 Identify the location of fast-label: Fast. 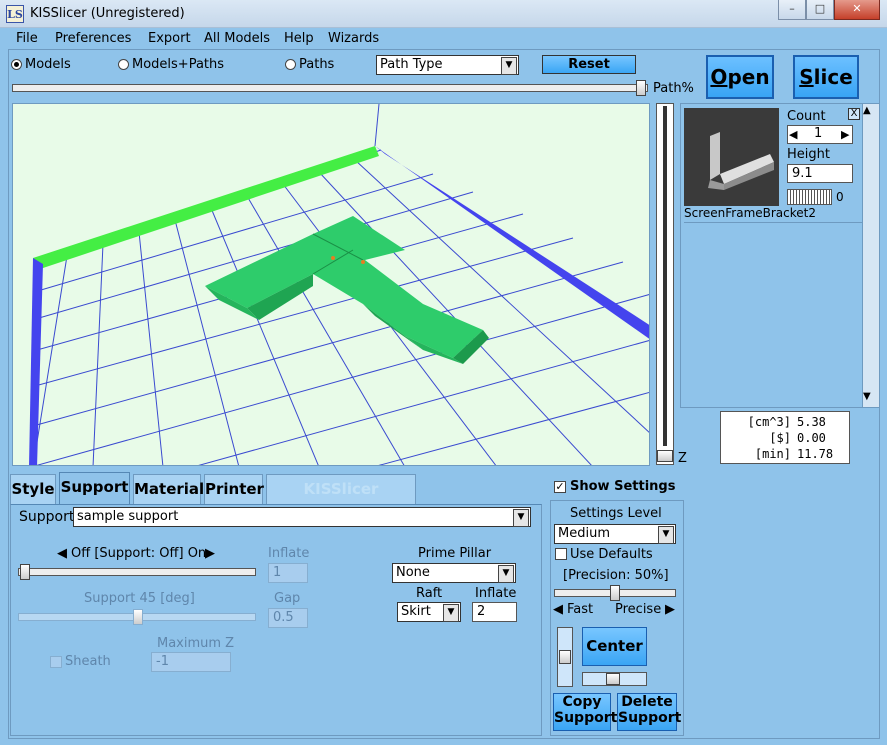
(580, 609).